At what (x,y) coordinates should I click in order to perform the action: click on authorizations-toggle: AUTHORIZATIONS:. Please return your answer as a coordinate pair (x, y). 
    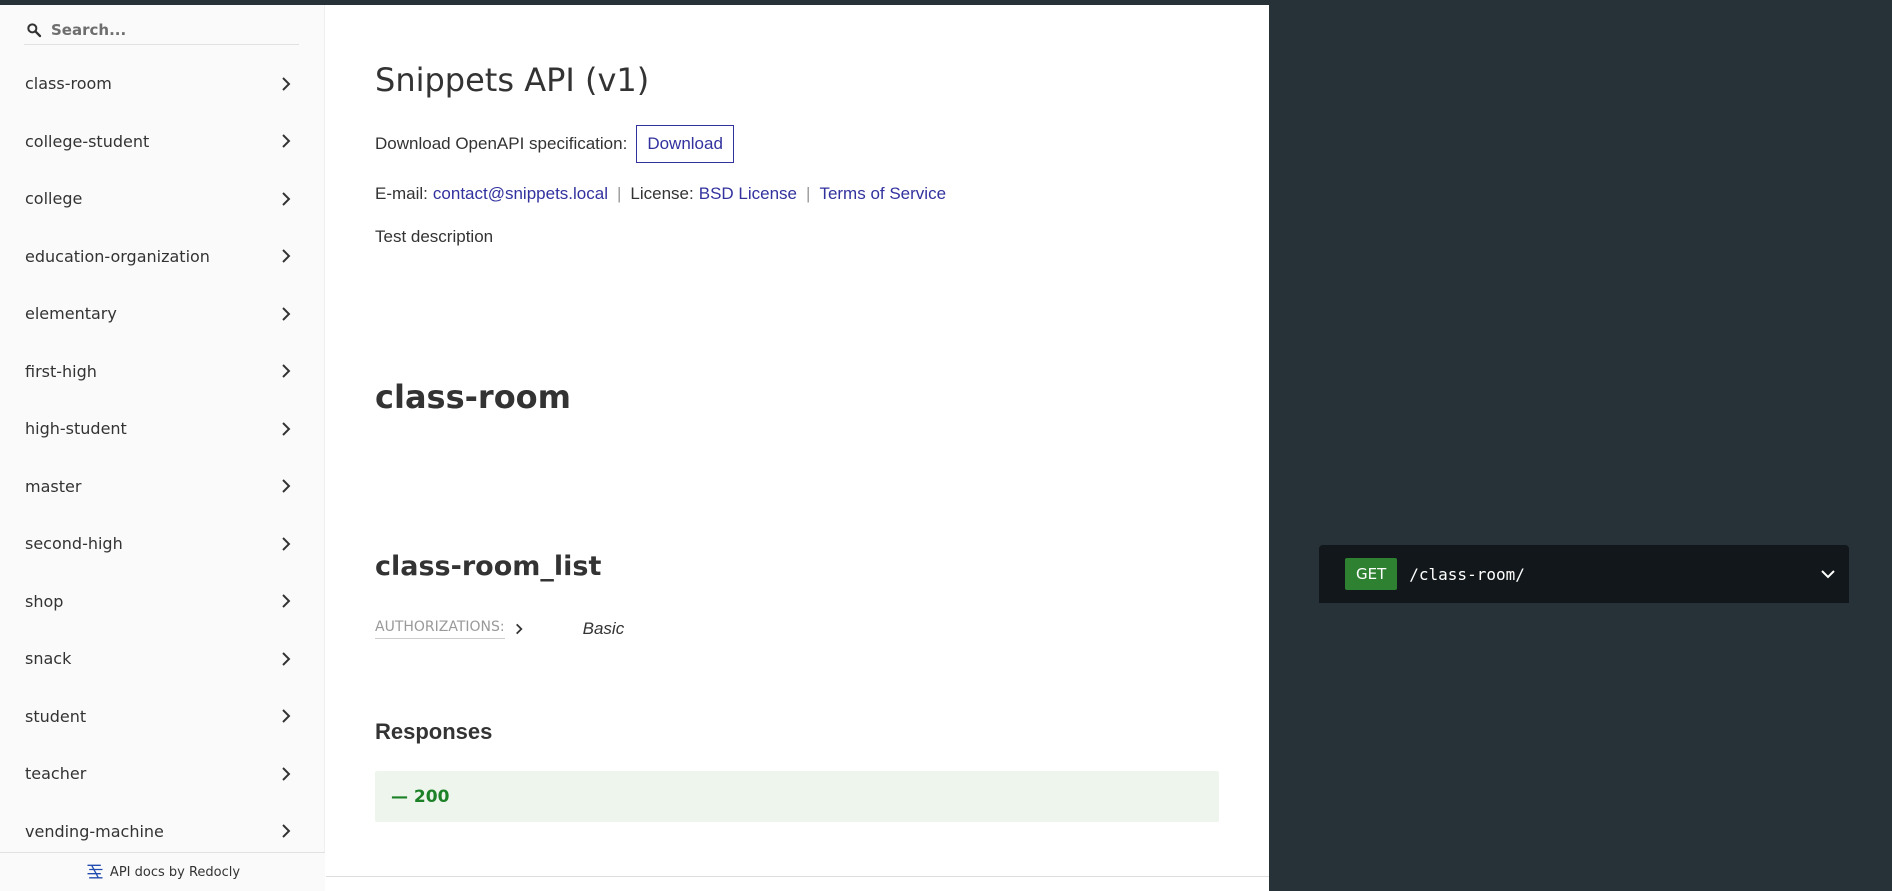
    Looking at the image, I should click on (440, 629).